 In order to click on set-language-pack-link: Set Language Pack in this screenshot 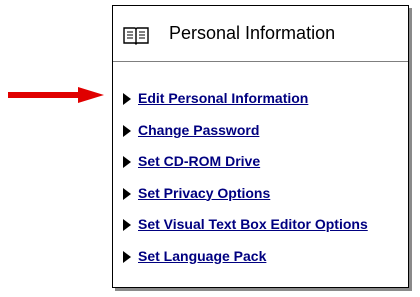, I will do `click(202, 256)`.